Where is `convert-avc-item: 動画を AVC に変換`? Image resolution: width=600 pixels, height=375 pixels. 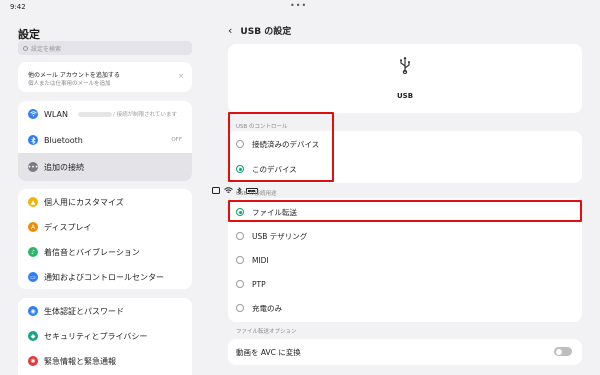 convert-avc-item: 動画を AVC に変換 is located at coordinates (405, 352).